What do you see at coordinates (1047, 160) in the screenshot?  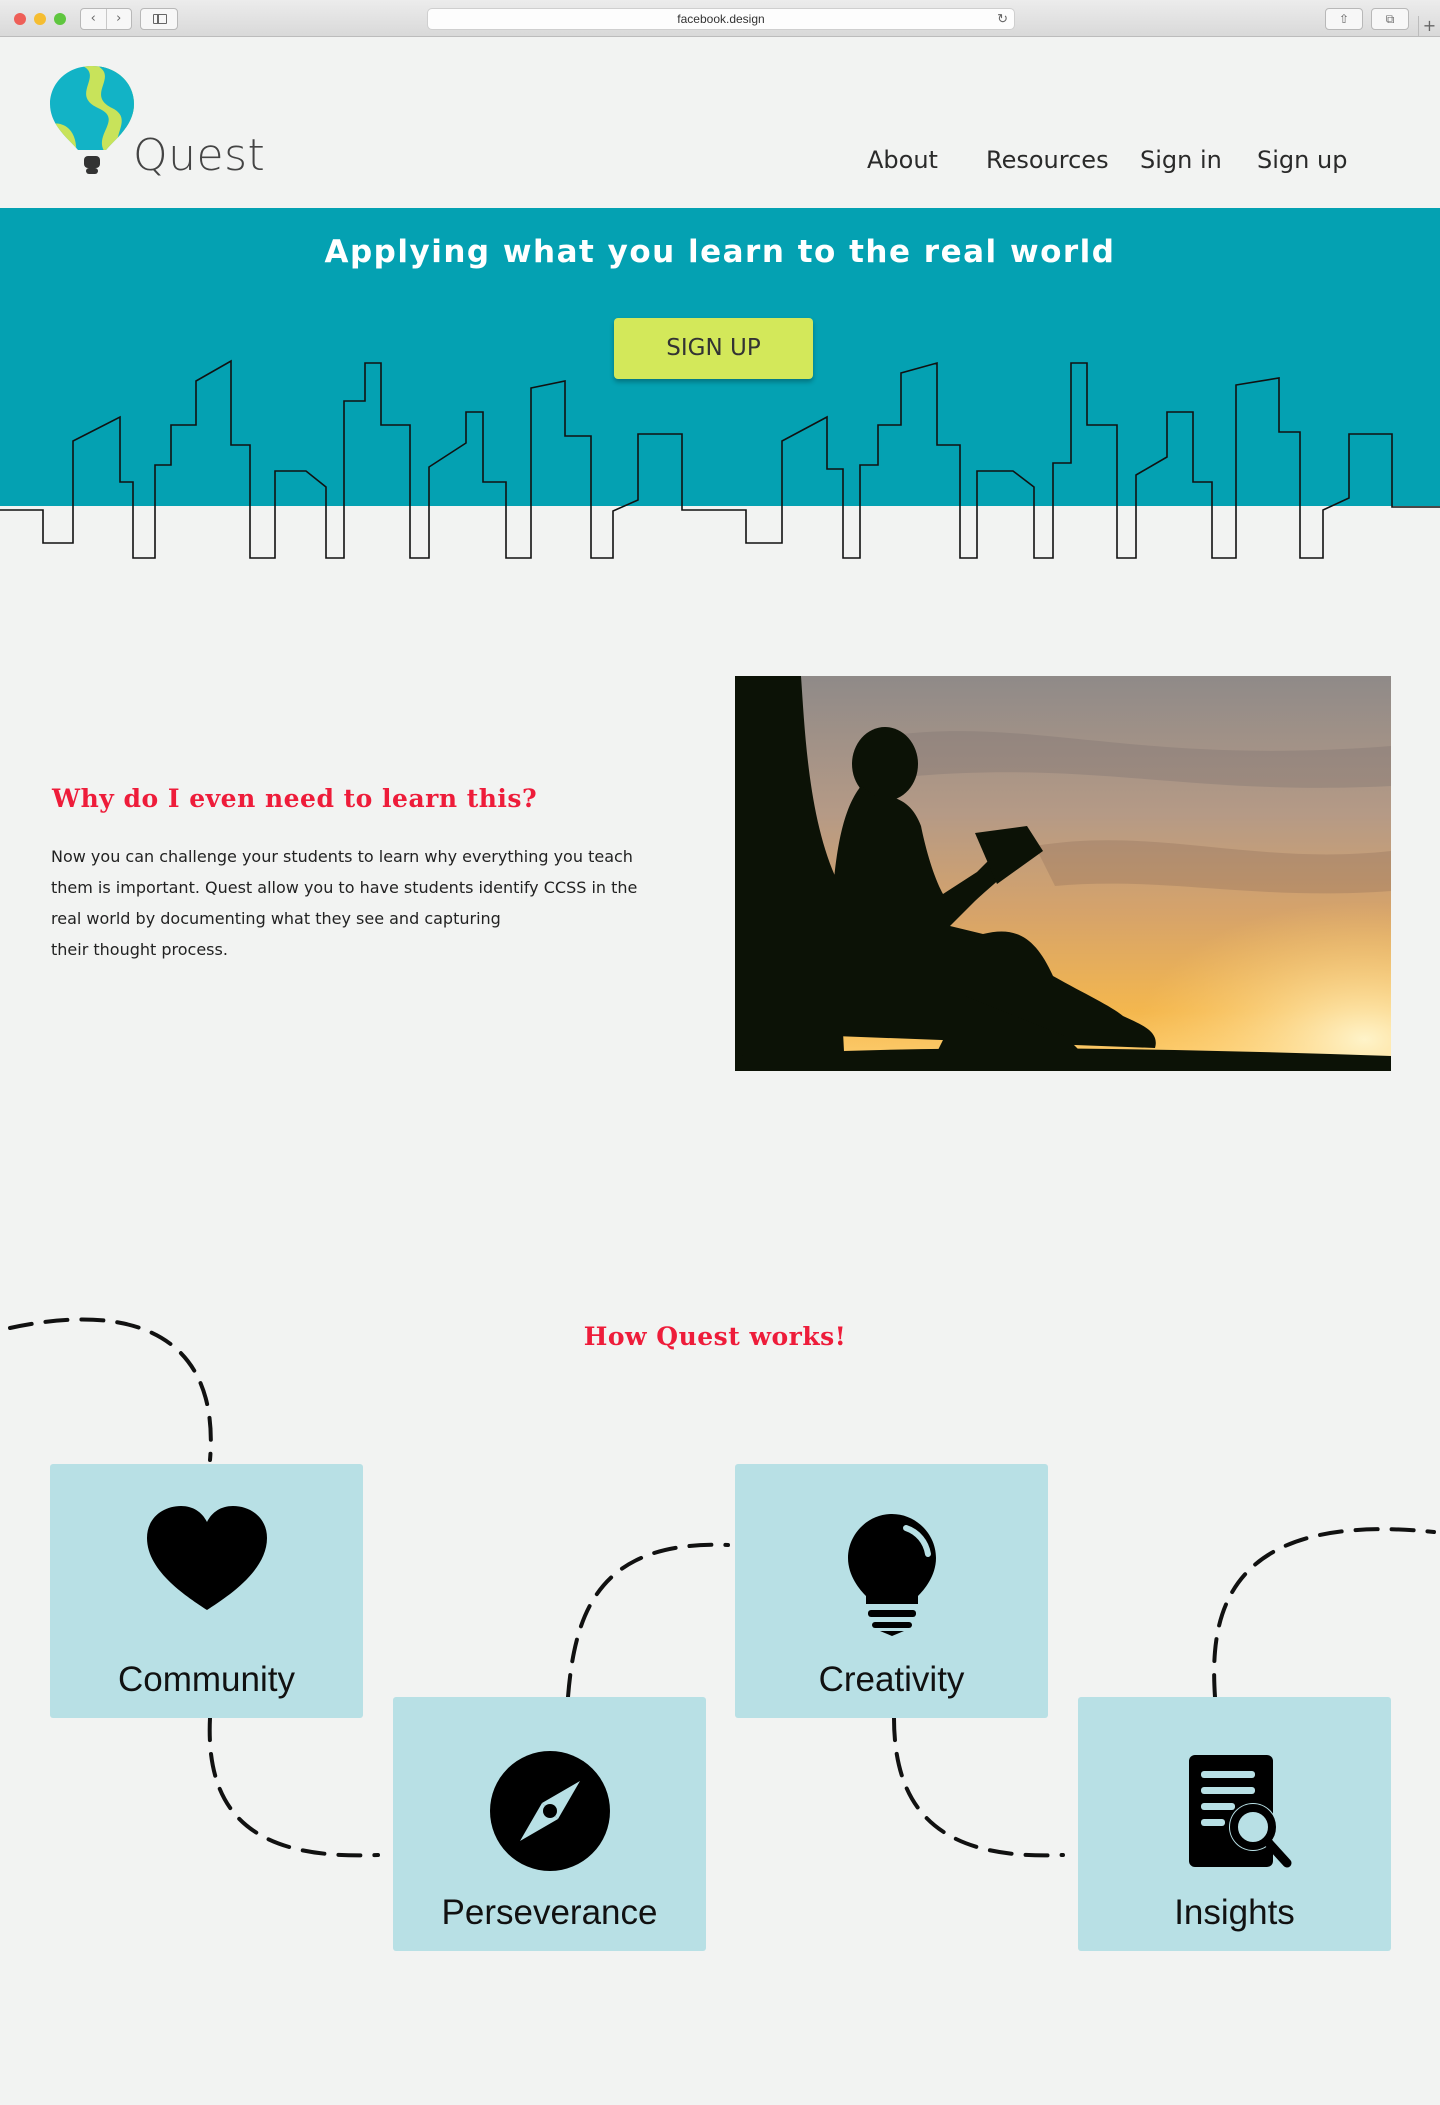 I see `nav-resources: Resources` at bounding box center [1047, 160].